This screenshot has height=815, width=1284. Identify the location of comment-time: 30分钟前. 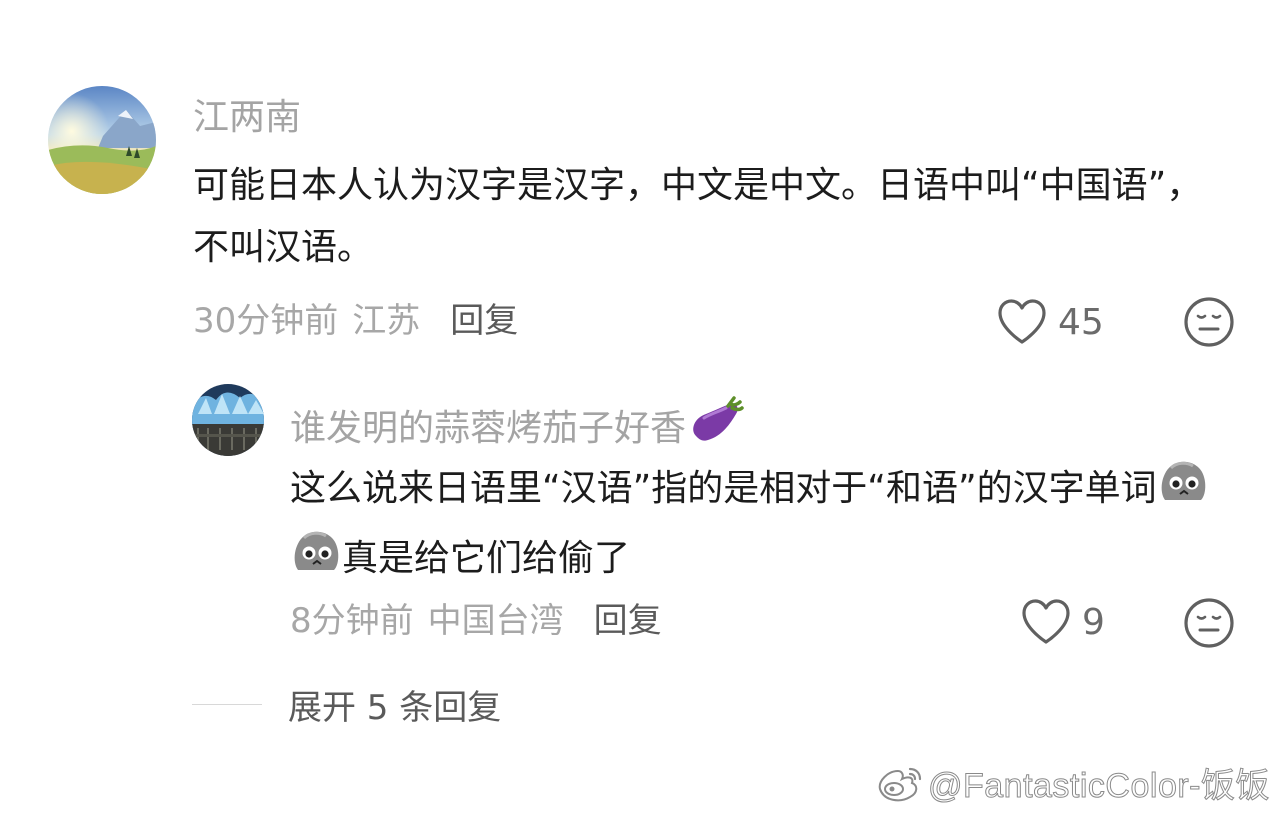
(266, 321).